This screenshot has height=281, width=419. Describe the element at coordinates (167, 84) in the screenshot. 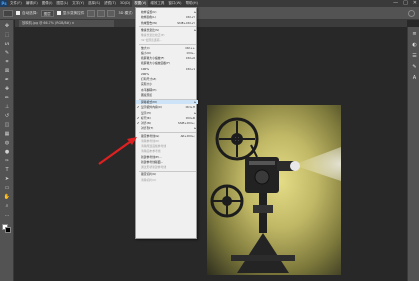

I see `view-menu-item: 实际大小` at that location.